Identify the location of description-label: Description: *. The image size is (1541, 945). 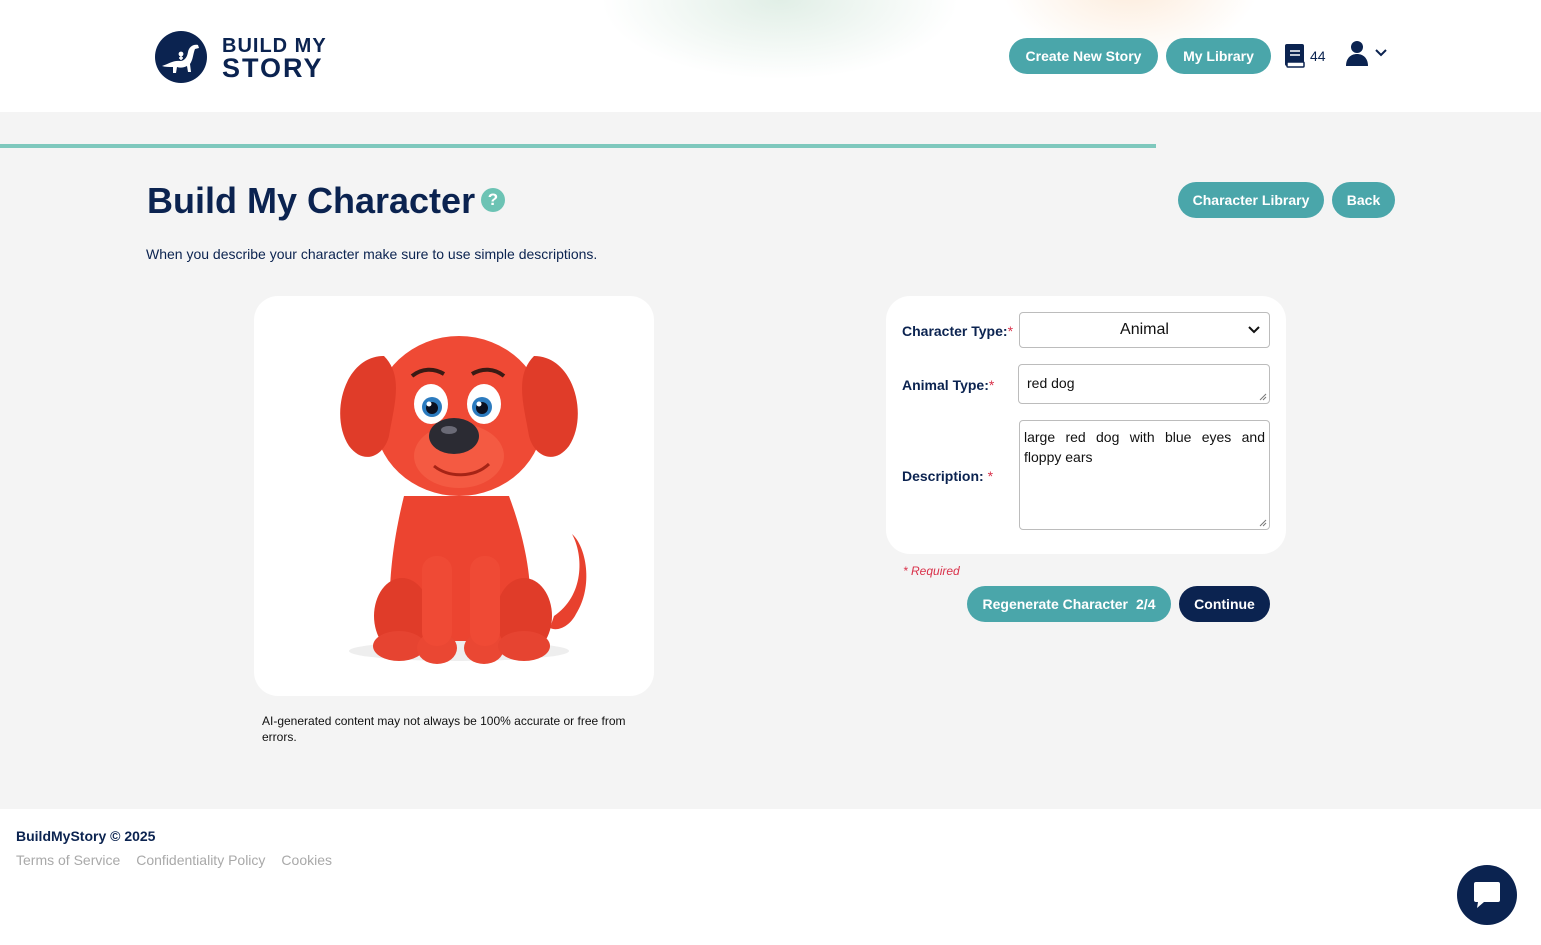
(948, 476).